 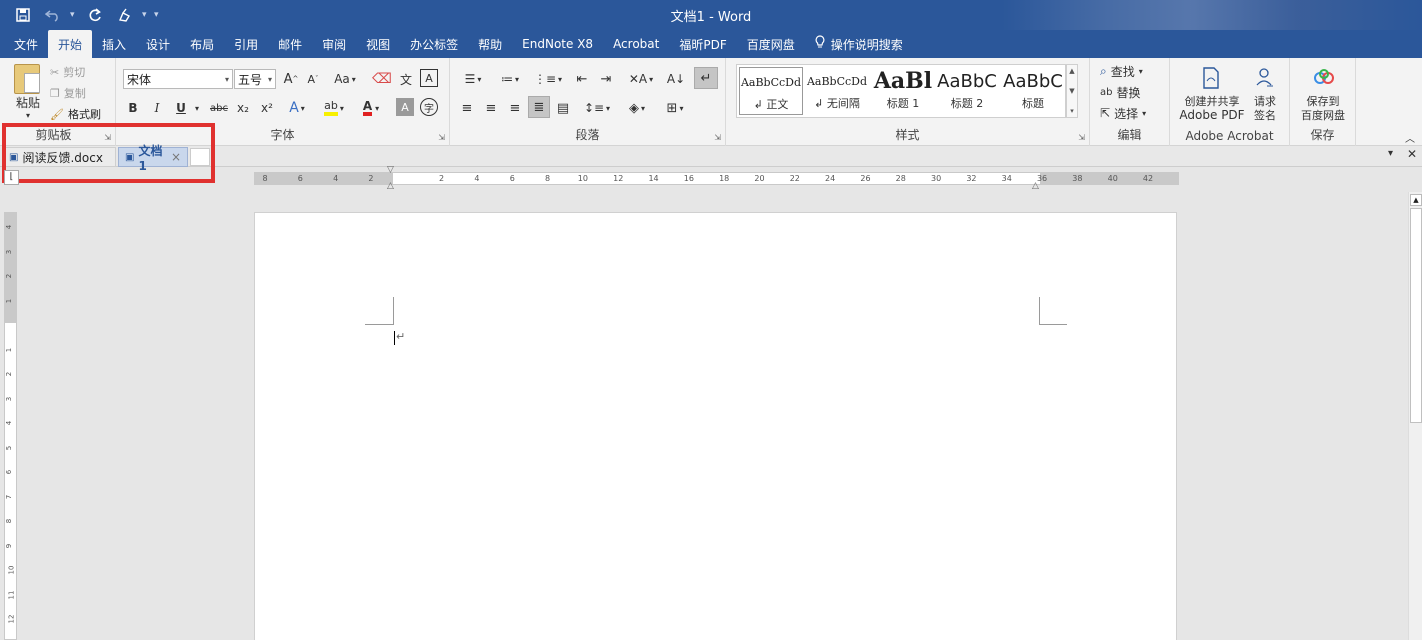 What do you see at coordinates (9, 521) in the screenshot?
I see `ruler-tick-label: 8` at bounding box center [9, 521].